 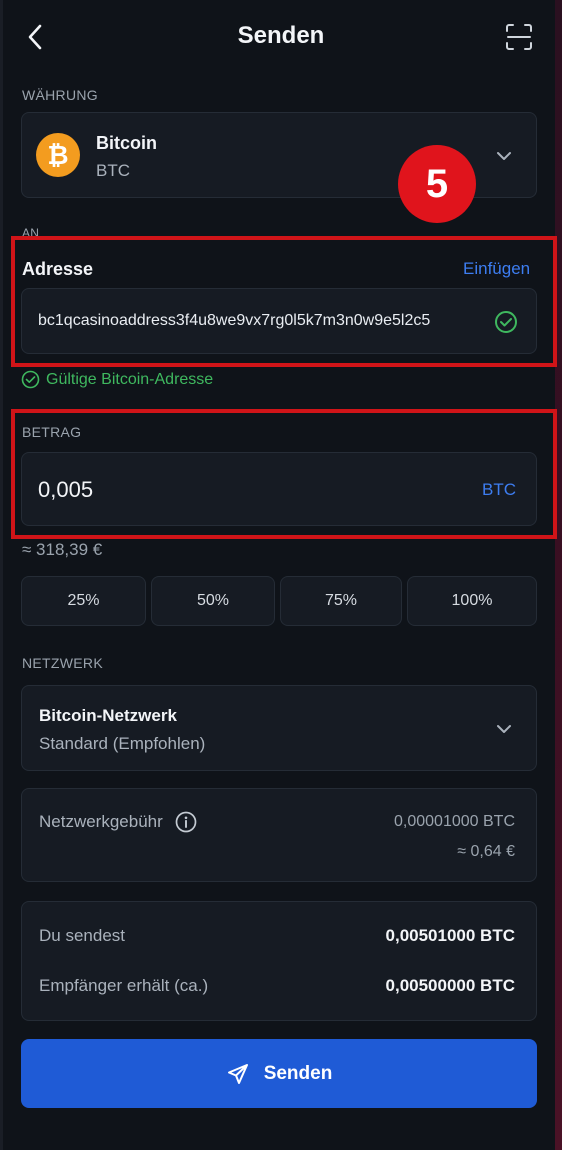 What do you see at coordinates (186, 824) in the screenshot?
I see `info-icon` at bounding box center [186, 824].